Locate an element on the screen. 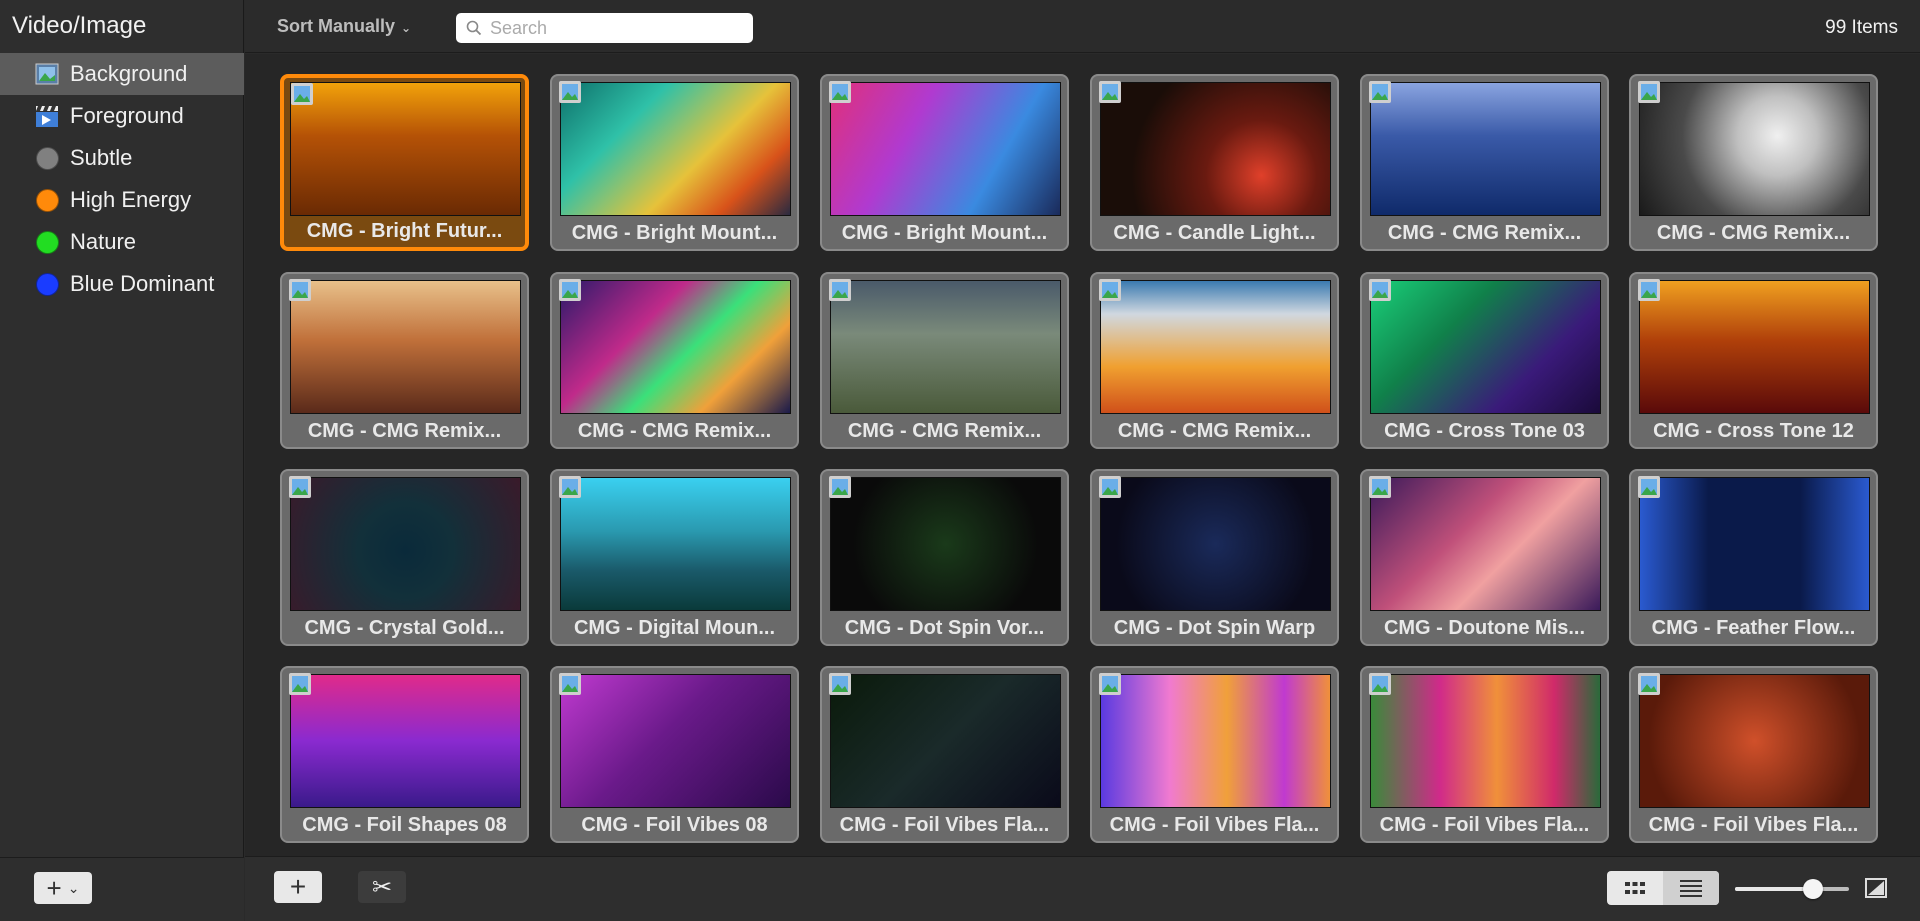 The image size is (1920, 921). search-field is located at coordinates (604, 28).